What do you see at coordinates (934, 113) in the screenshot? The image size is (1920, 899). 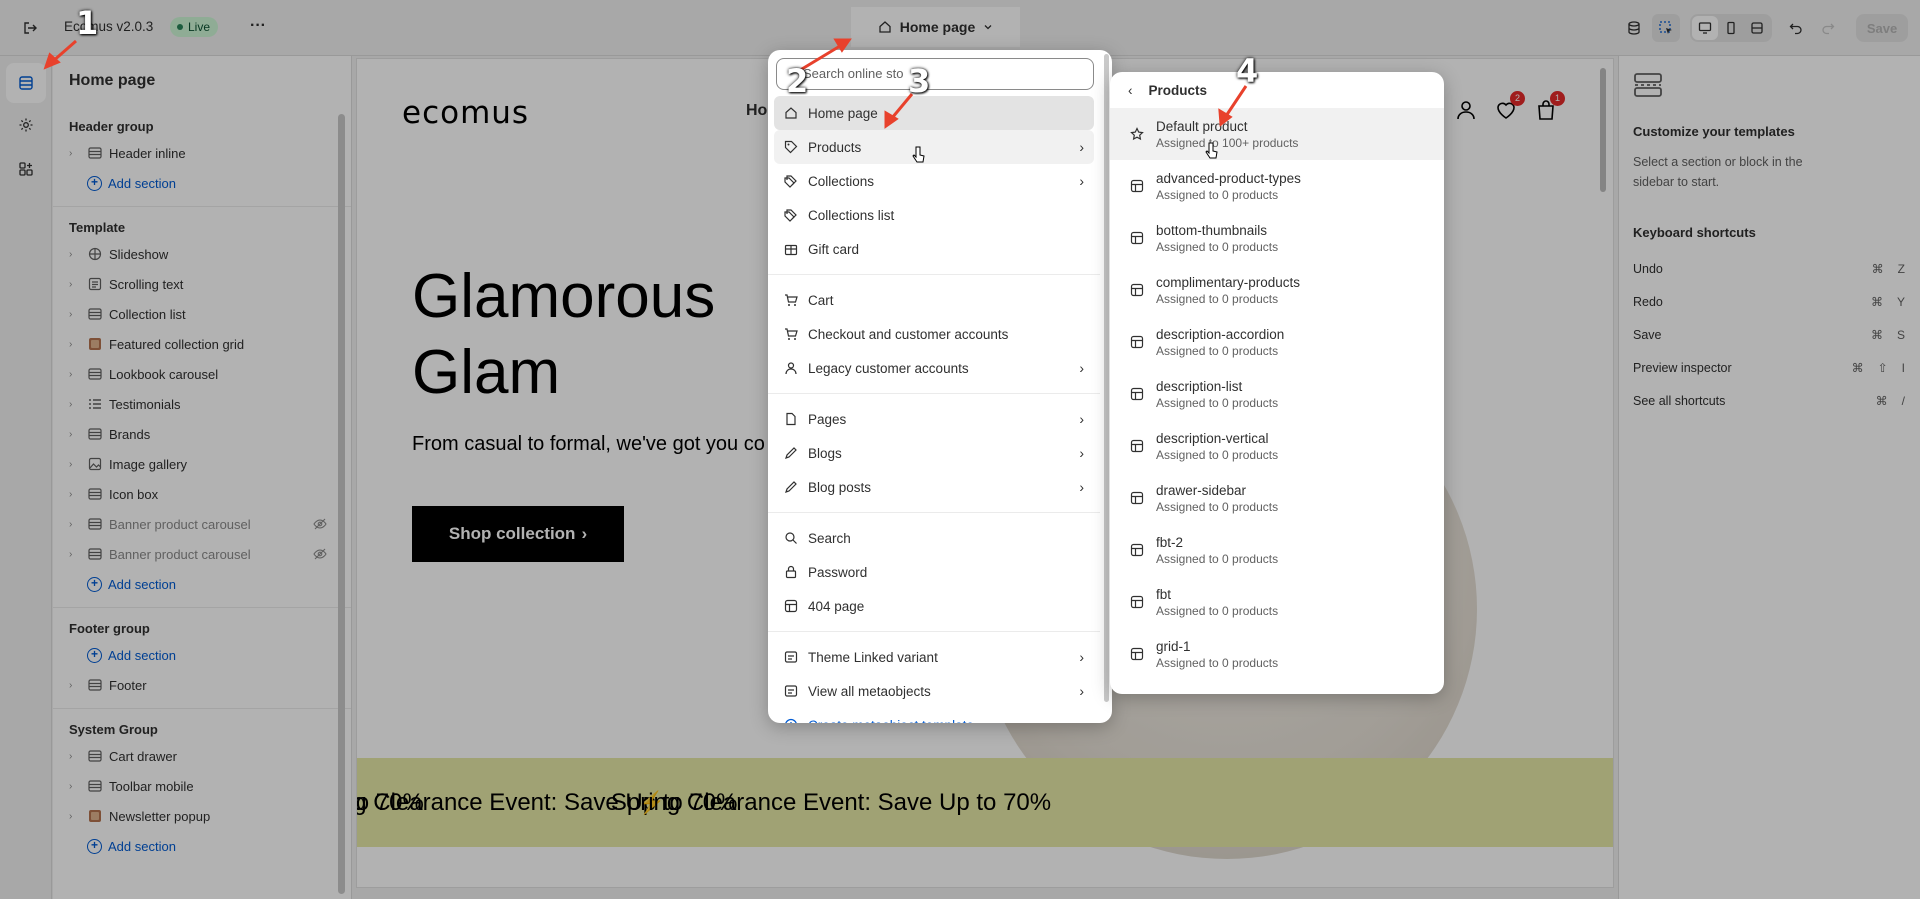 I see `menu-item: Home page` at bounding box center [934, 113].